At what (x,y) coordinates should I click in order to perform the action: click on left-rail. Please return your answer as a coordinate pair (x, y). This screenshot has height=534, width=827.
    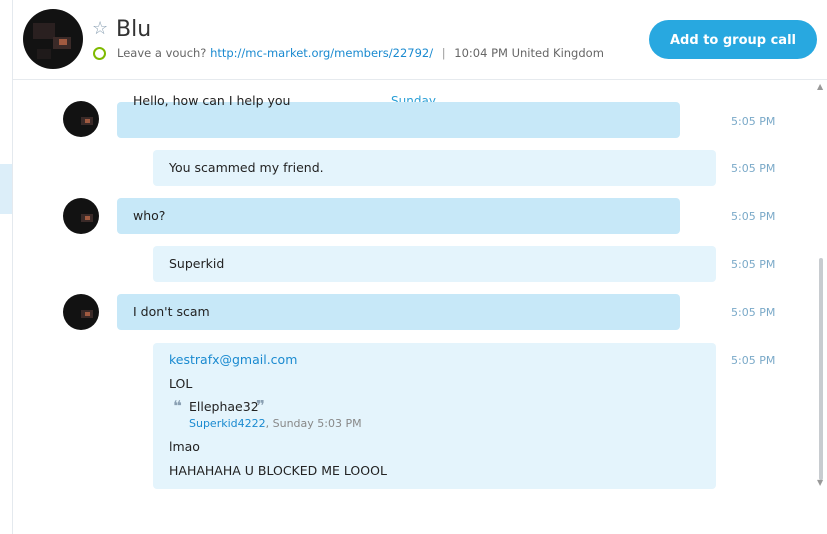
    Looking at the image, I should click on (6, 267).